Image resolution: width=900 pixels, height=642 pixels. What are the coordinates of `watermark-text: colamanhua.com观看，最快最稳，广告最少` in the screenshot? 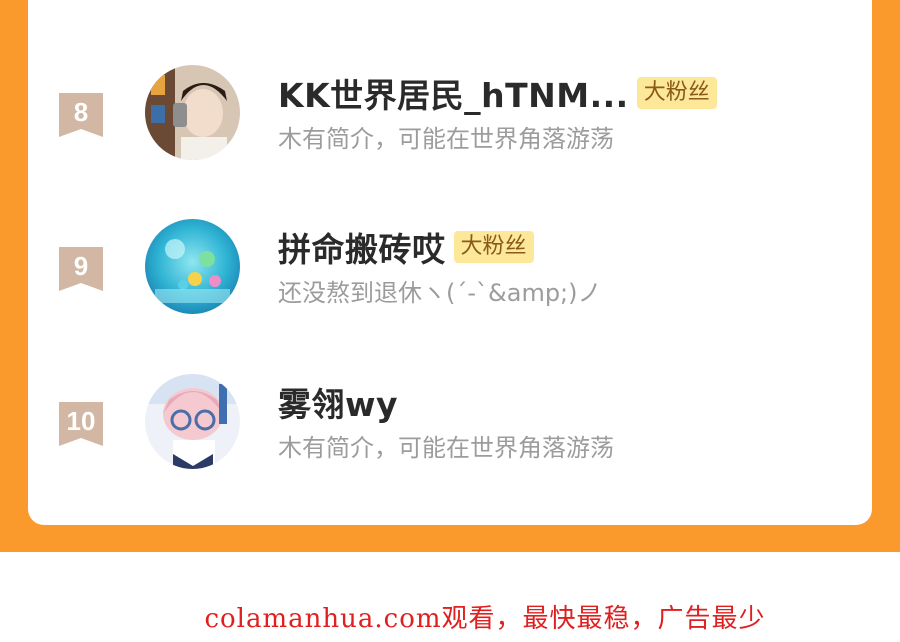 It's located at (485, 619).